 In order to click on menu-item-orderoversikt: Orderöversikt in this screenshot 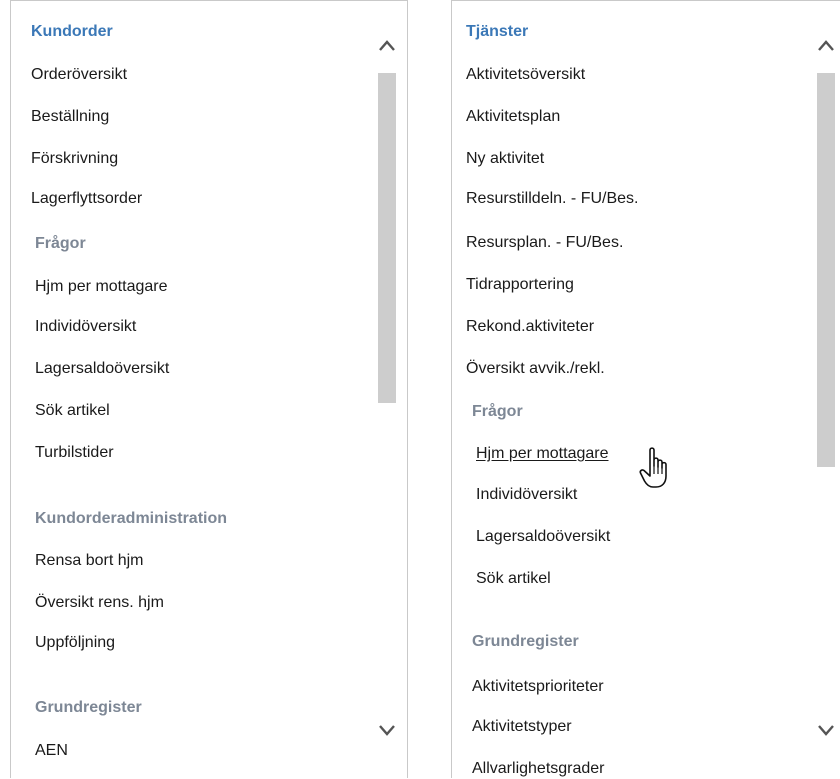, I will do `click(79, 75)`.